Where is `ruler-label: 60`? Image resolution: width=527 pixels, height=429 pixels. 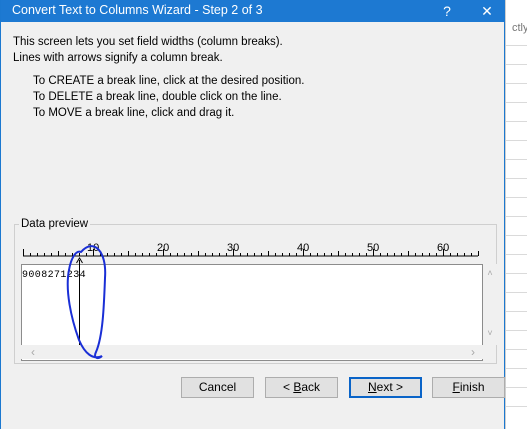
ruler-label: 60 is located at coordinates (443, 248).